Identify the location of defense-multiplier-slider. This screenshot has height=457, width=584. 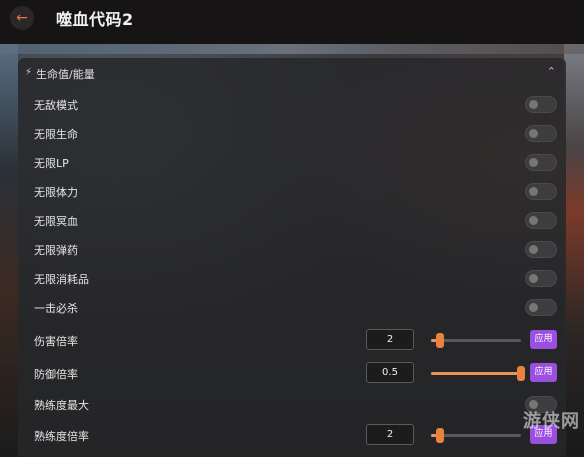
(478, 373).